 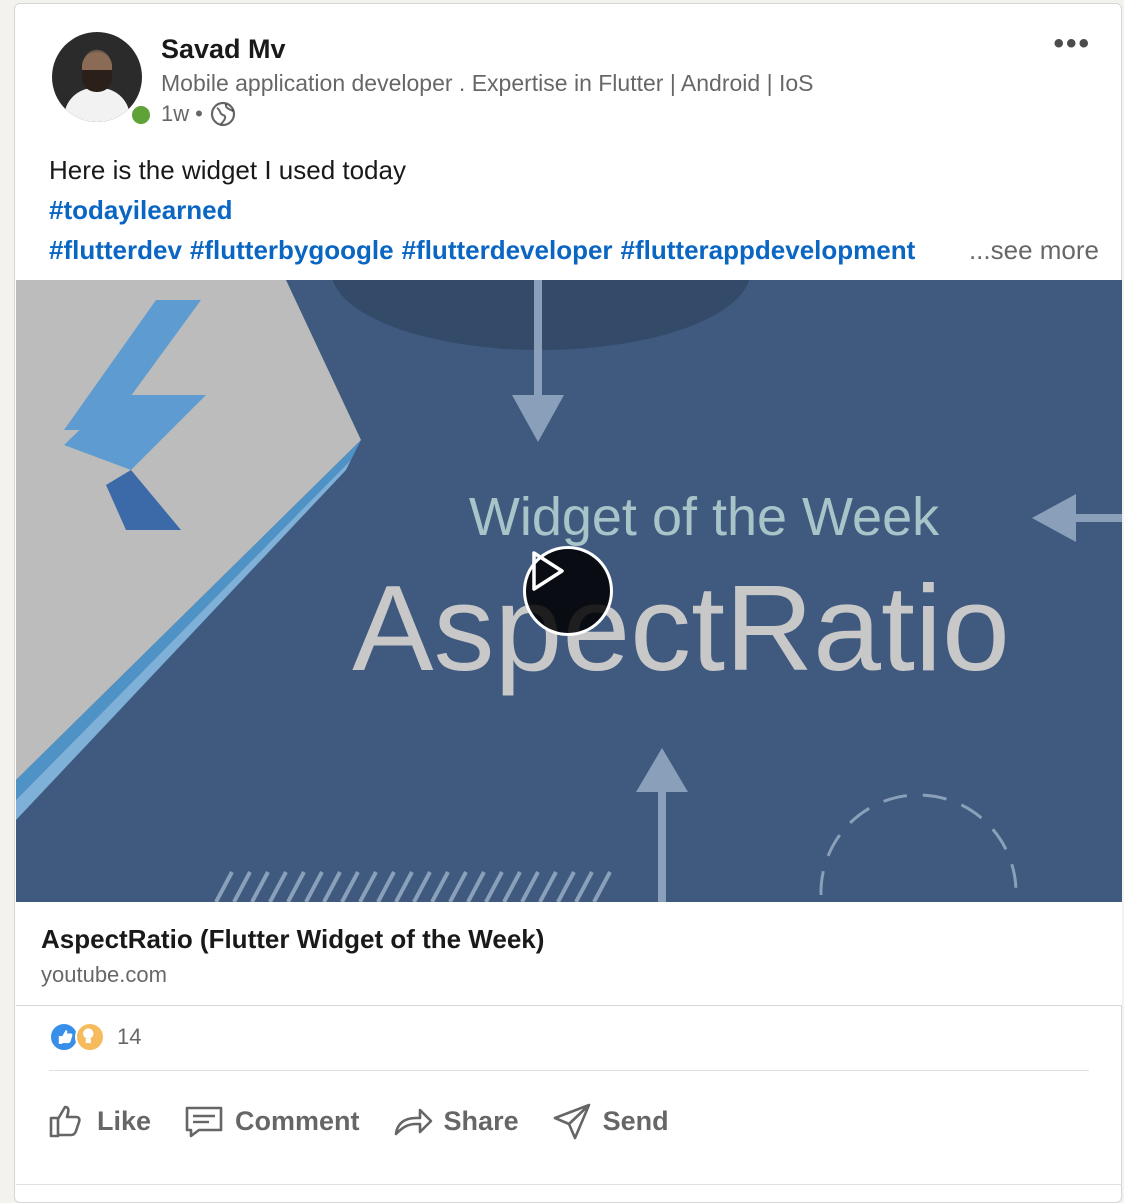 I want to click on comment-button: Comment, so click(x=271, y=1121).